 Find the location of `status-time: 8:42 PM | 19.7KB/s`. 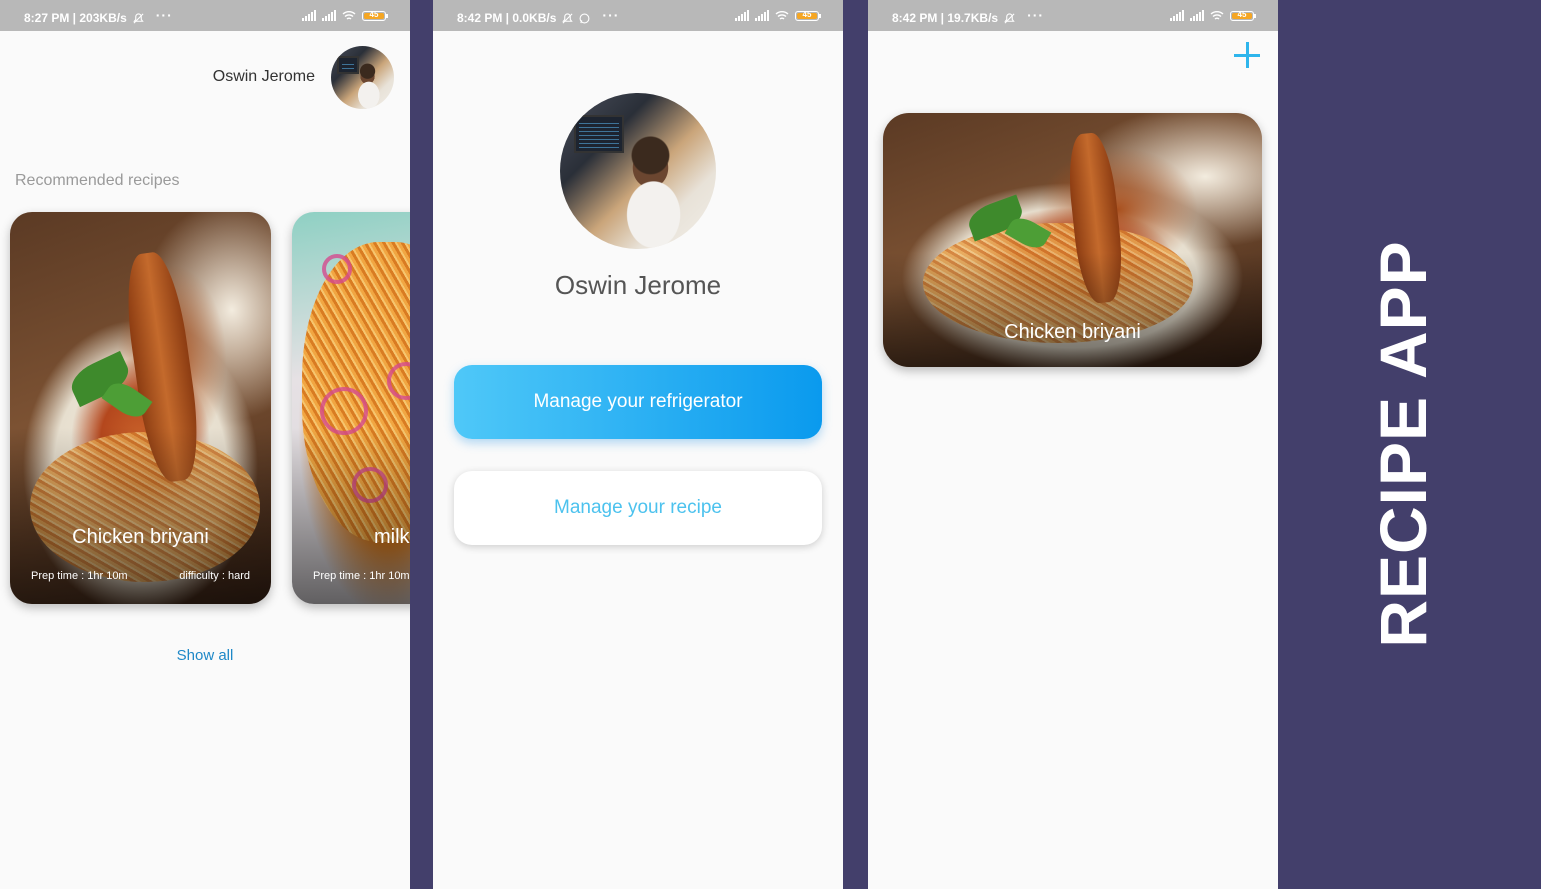

status-time: 8:42 PM | 19.7KB/s is located at coordinates (945, 18).